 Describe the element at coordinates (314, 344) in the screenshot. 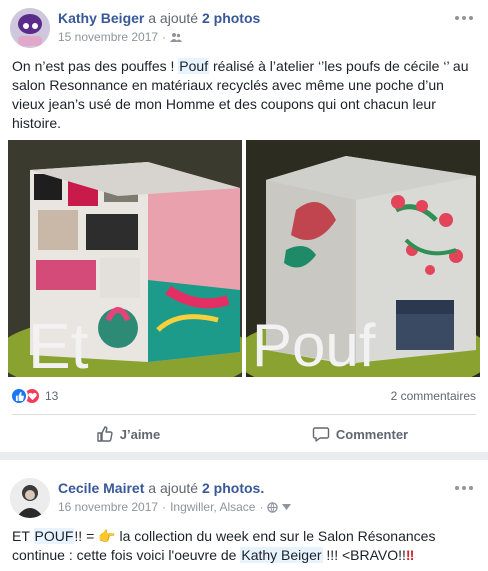

I see `photo-caption: Pouf` at that location.